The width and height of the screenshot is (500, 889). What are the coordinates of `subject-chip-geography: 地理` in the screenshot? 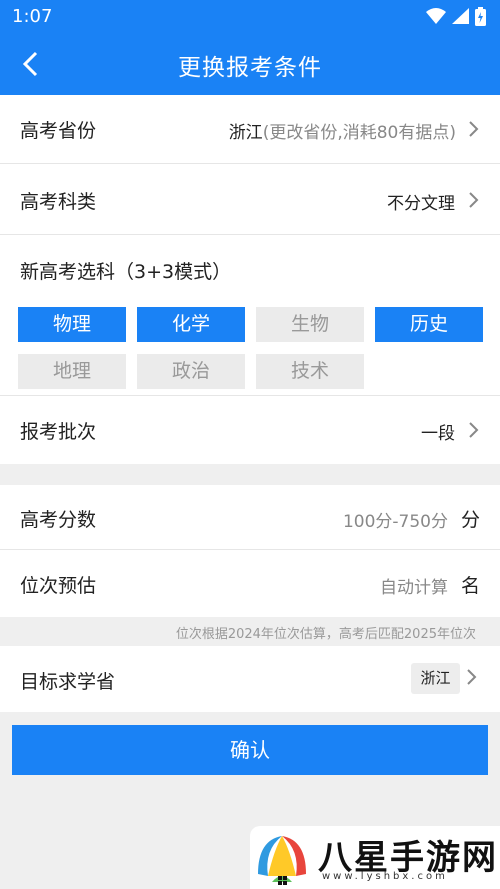 It's located at (72, 371).